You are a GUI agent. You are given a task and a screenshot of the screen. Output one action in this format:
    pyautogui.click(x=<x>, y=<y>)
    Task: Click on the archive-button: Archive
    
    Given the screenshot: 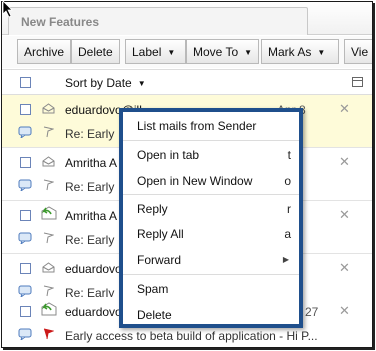 What is the action you would take?
    pyautogui.click(x=44, y=51)
    